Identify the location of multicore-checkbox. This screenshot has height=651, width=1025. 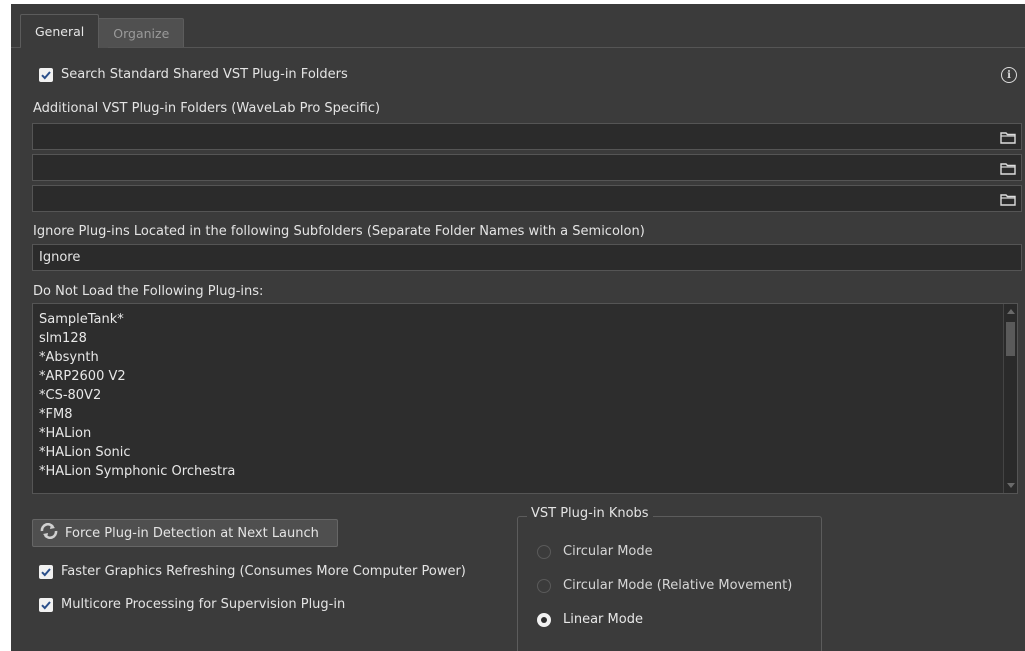
(46, 604).